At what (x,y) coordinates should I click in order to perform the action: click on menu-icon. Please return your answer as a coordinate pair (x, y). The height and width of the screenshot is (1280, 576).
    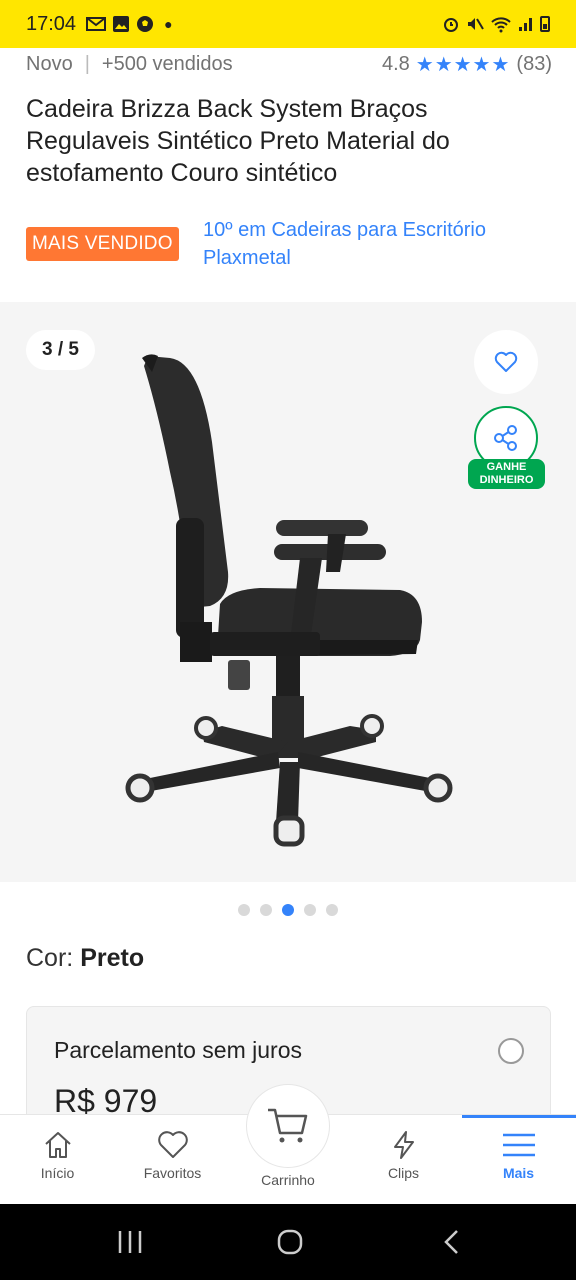
    Looking at the image, I should click on (518, 1145).